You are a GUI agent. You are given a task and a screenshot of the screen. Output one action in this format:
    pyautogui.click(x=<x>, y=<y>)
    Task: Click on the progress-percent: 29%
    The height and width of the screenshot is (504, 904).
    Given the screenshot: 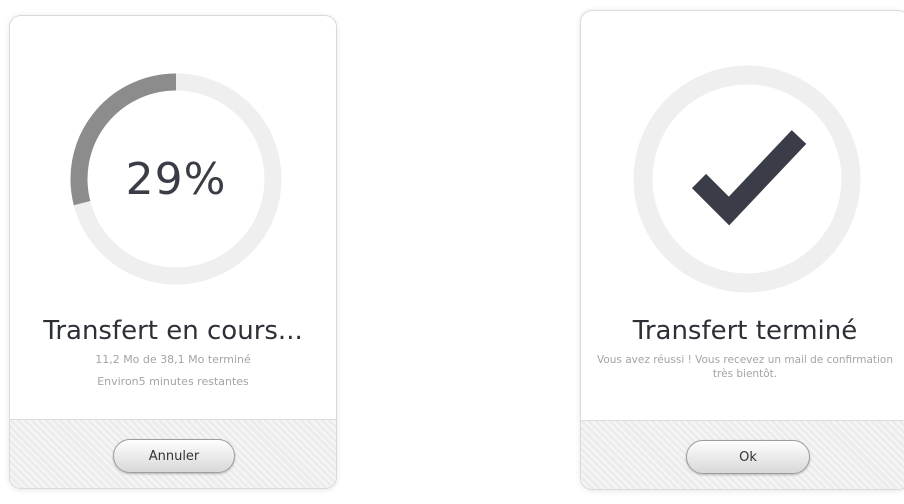 What is the action you would take?
    pyautogui.click(x=176, y=179)
    